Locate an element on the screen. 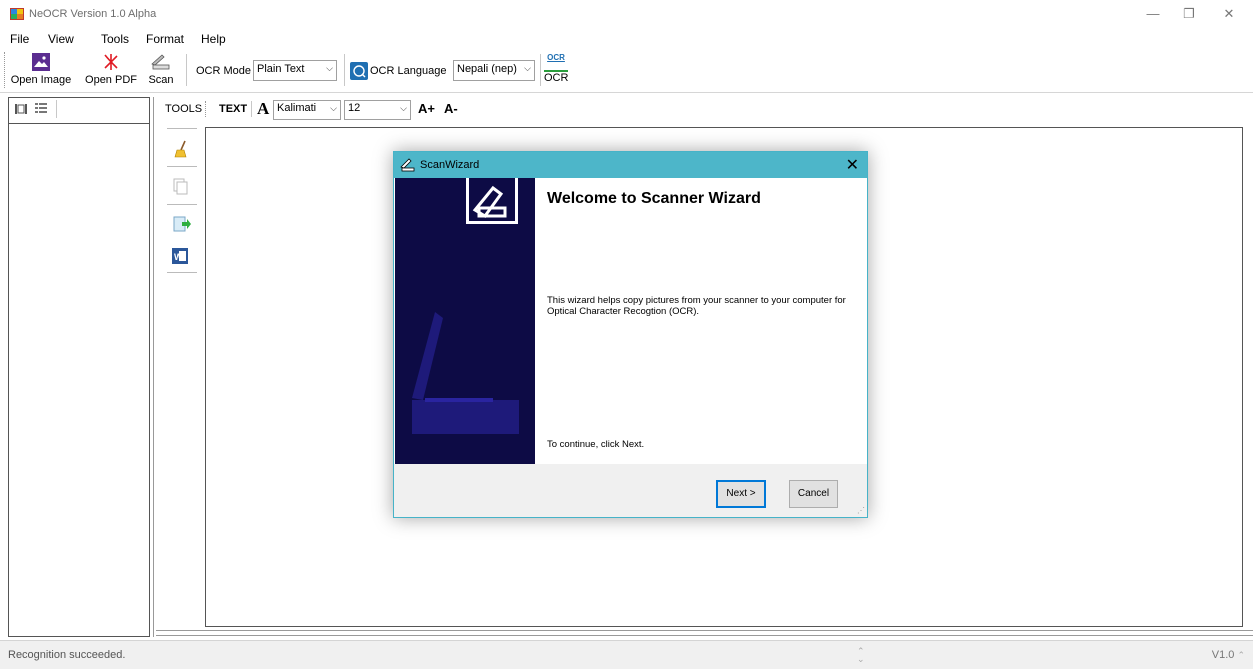  restore-button: ❐ is located at coordinates (1189, 14).